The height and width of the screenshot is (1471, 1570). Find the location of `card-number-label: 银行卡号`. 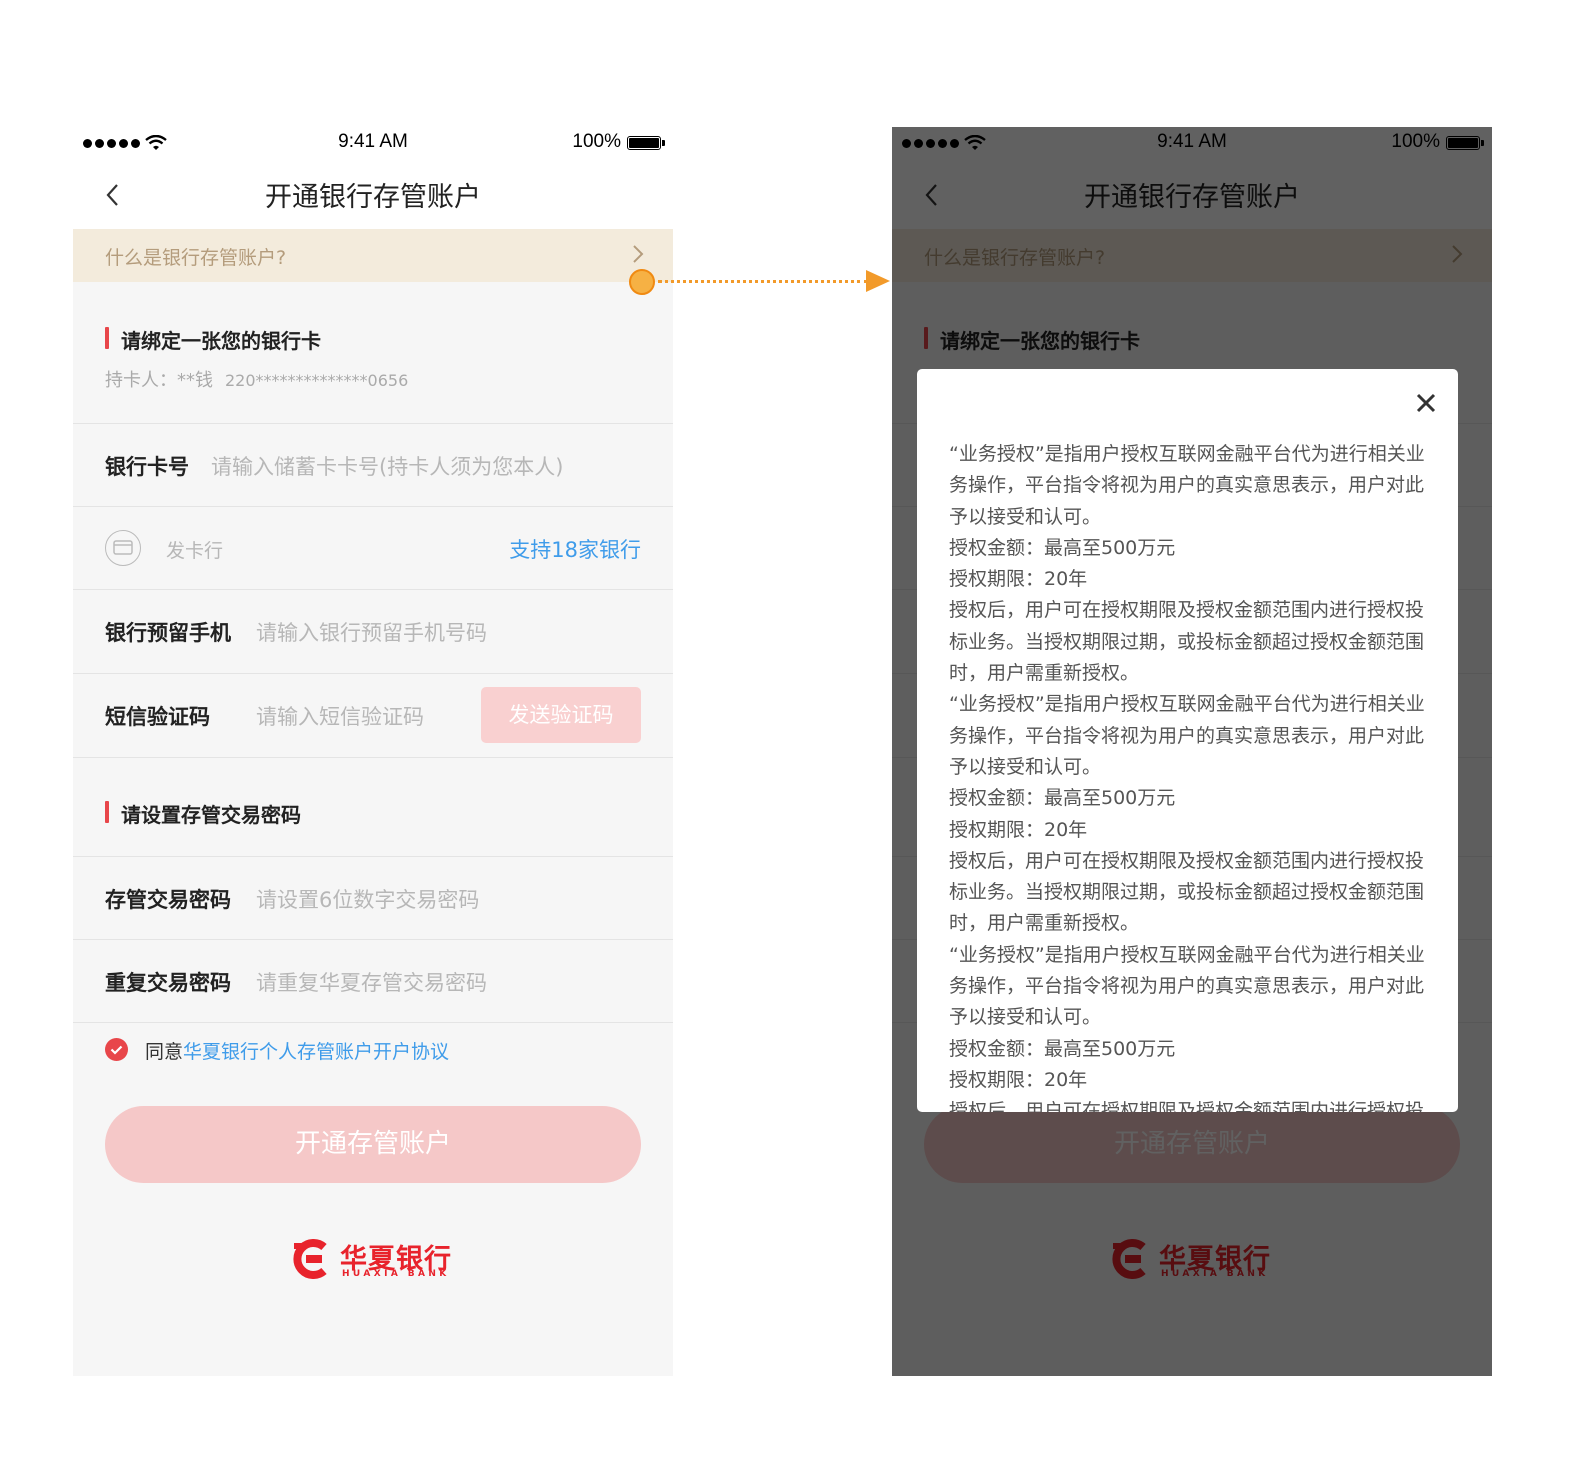

card-number-label: 银行卡号 is located at coordinates (147, 467).